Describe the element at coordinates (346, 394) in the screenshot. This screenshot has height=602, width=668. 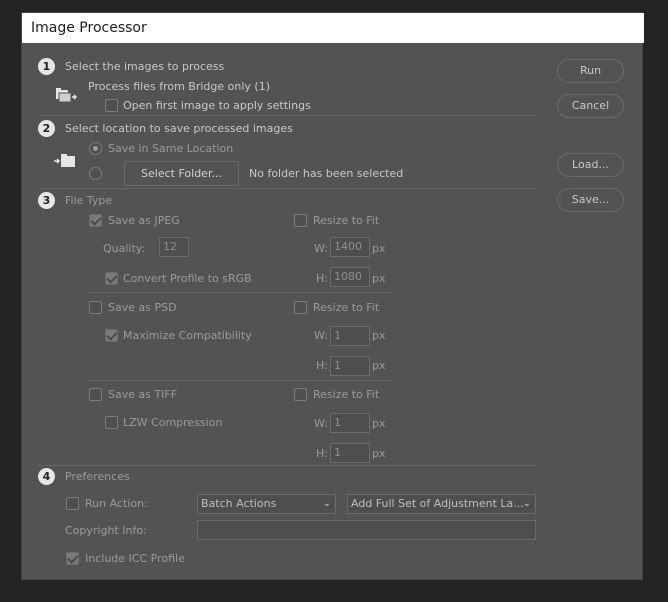
I see `tiff-resize-label: Resize to Fit` at that location.